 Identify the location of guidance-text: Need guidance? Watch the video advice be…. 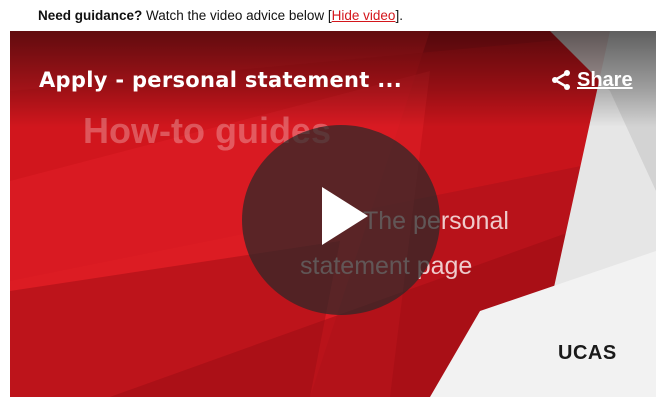
(220, 16).